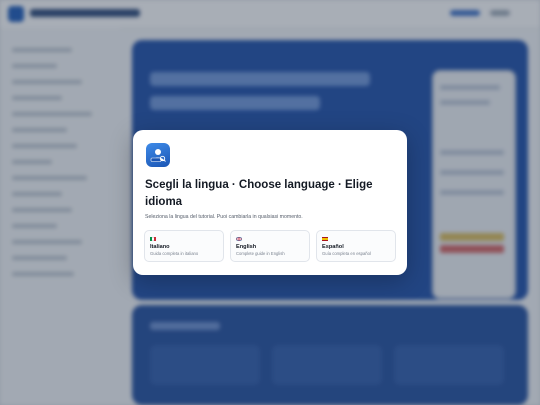  I want to click on flag-es-icon, so click(325, 239).